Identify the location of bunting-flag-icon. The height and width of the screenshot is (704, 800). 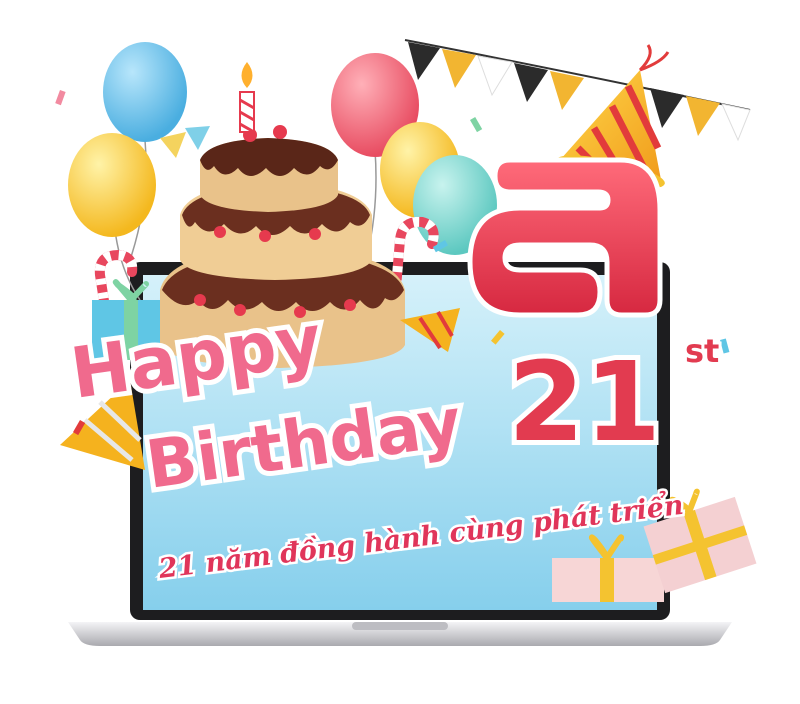
(577, 90).